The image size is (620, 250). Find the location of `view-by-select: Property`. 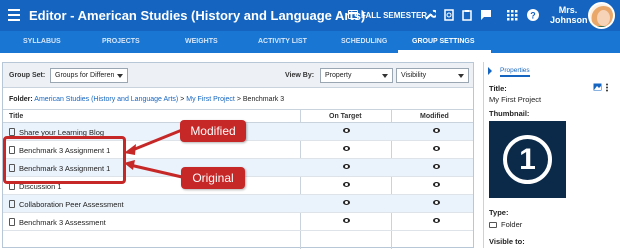

view-by-select: Property is located at coordinates (356, 75).